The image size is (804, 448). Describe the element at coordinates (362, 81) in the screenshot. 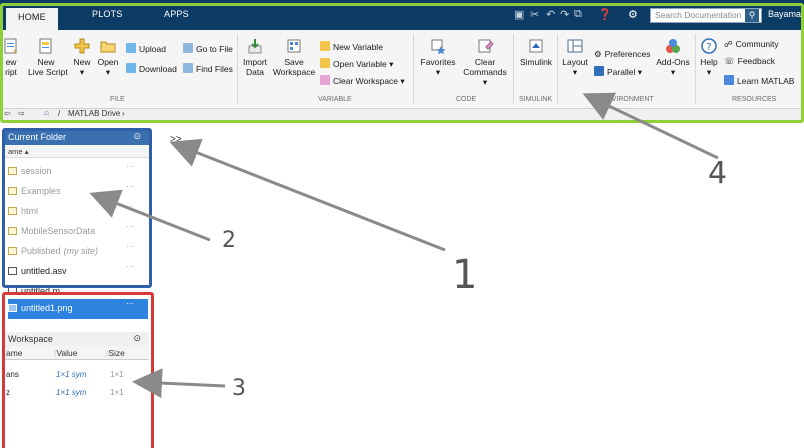

I see `clear-workspace-button: Clear Workspace ▾` at that location.